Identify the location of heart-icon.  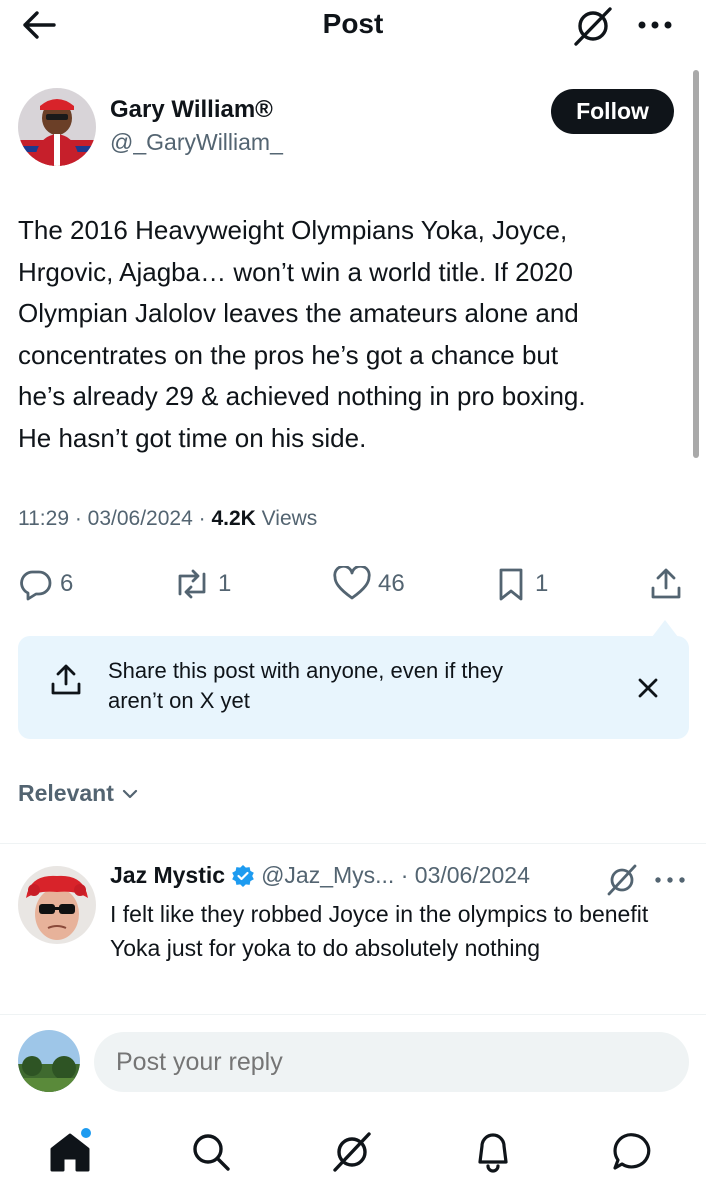
(352, 584).